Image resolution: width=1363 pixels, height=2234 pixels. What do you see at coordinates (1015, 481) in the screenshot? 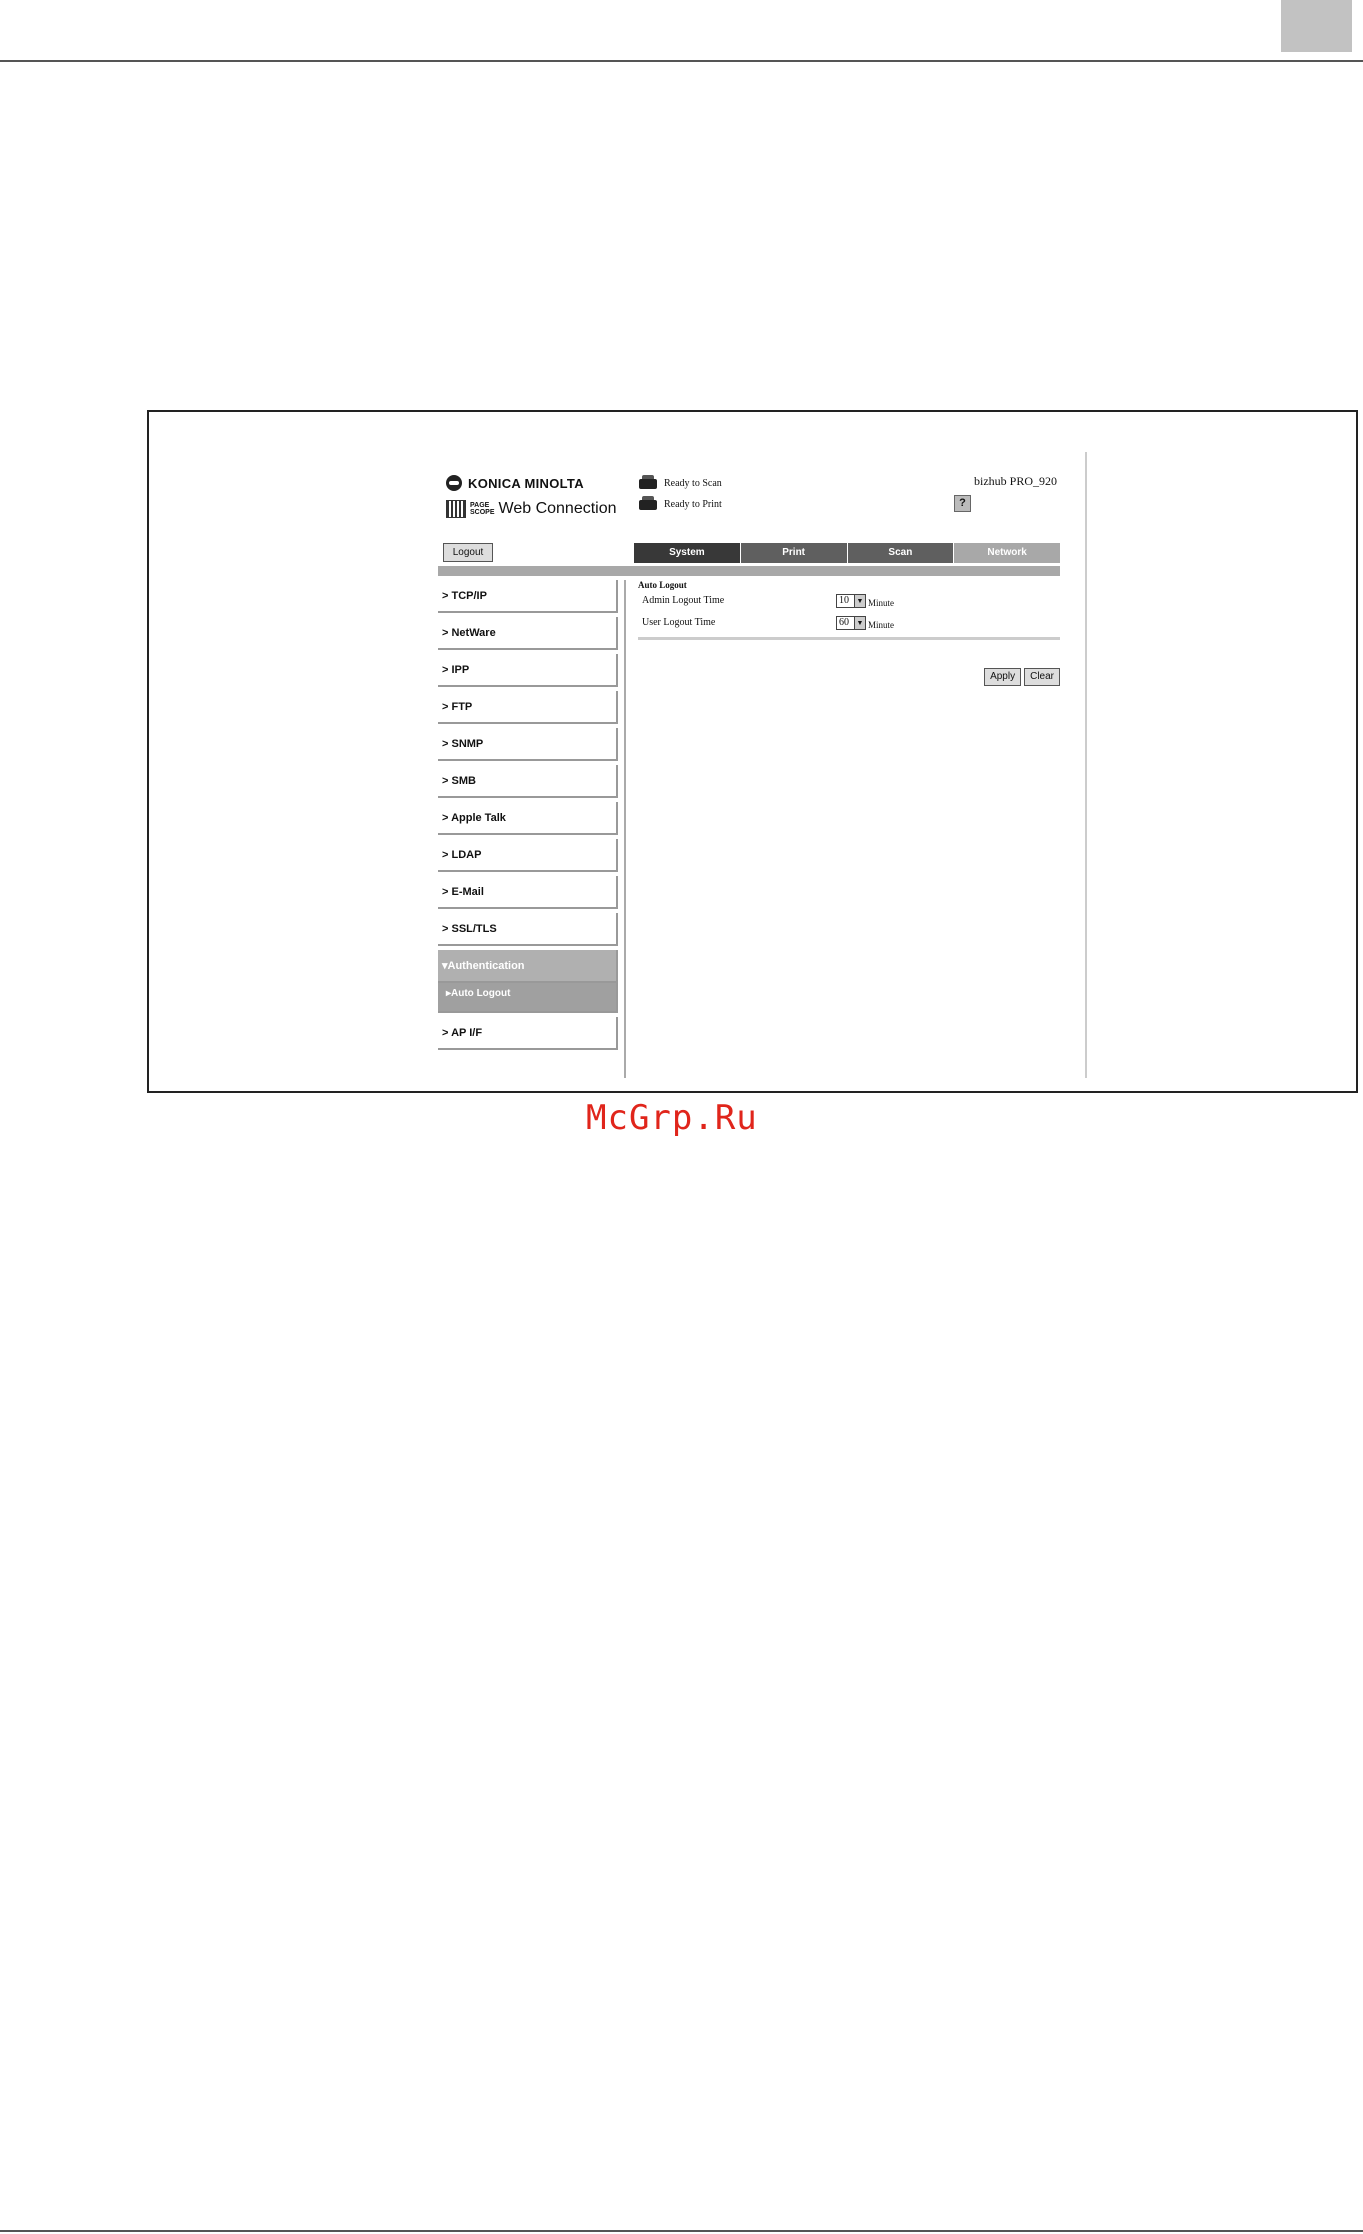
I see `device-model: bizhub PRO_920` at bounding box center [1015, 481].